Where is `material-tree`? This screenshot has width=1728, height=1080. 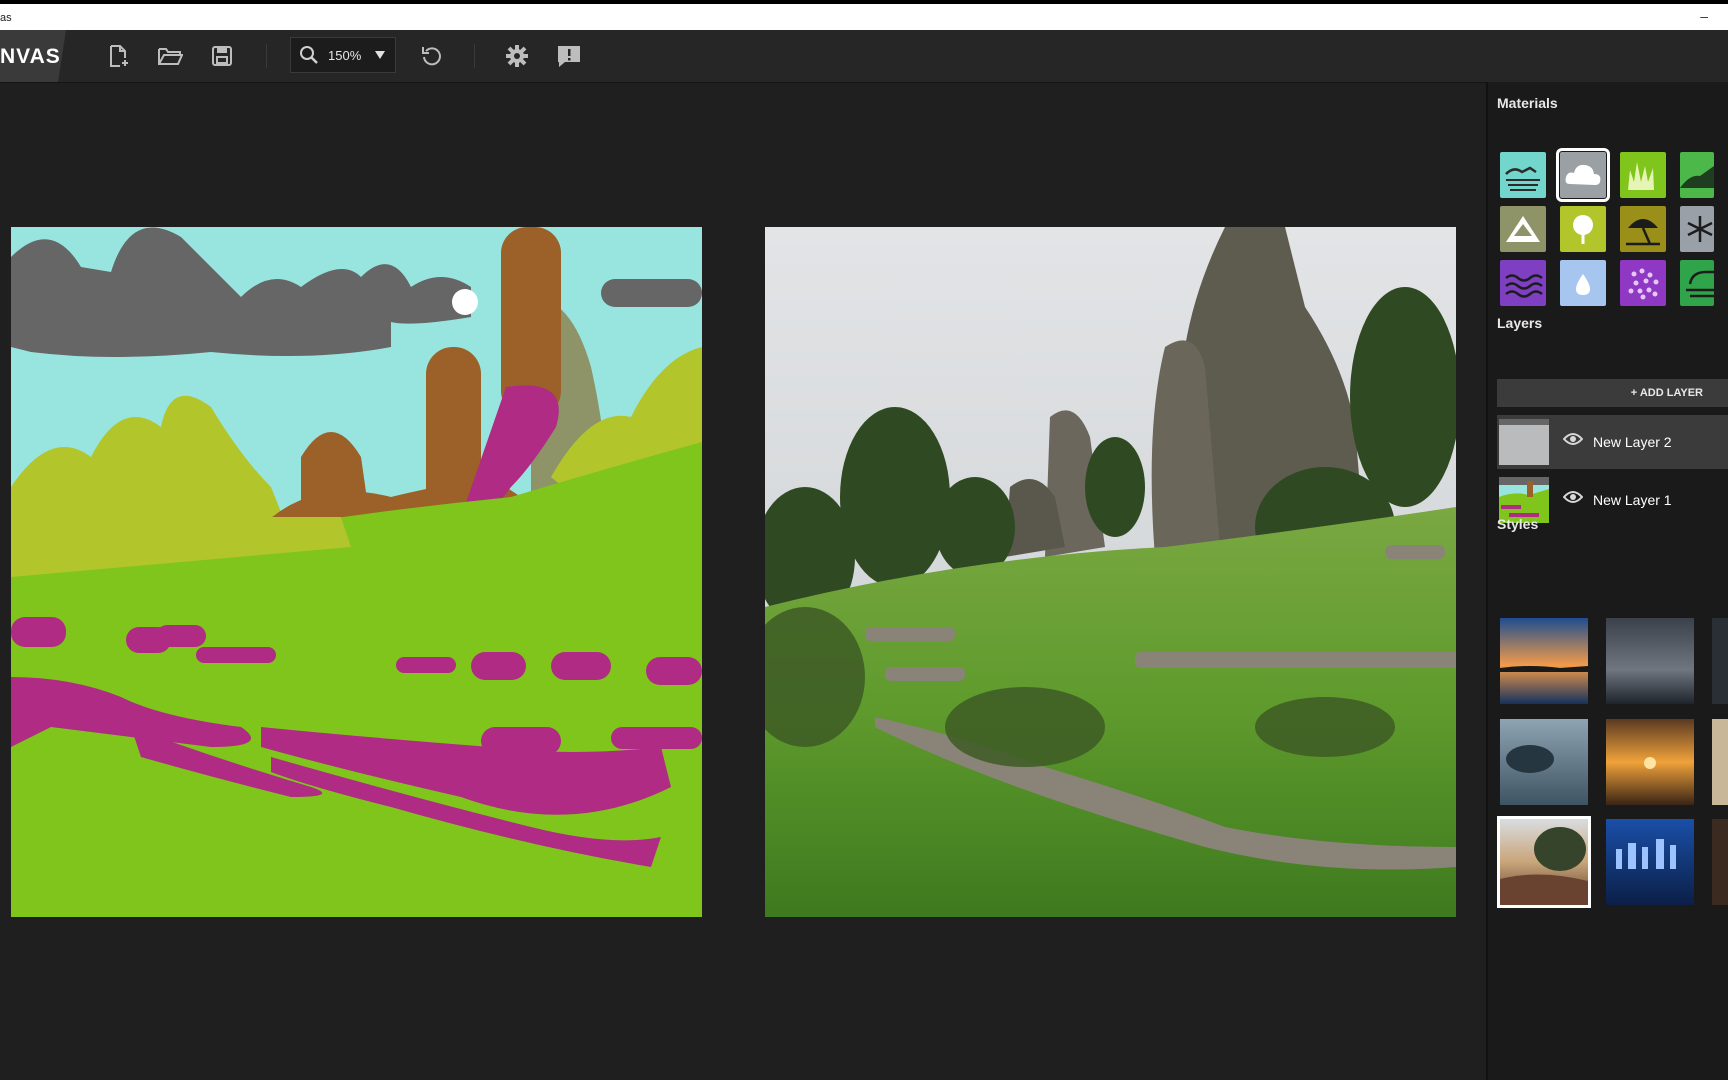
material-tree is located at coordinates (1583, 229).